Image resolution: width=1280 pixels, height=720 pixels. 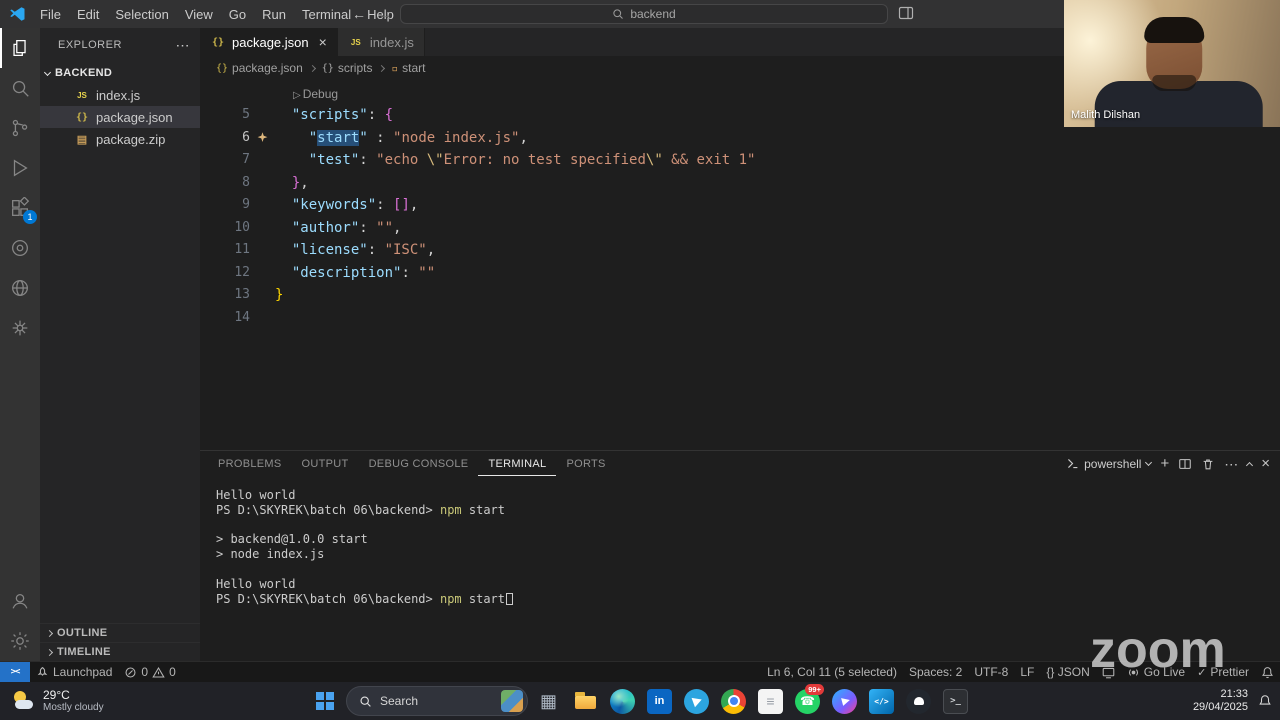 What do you see at coordinates (418, 137) in the screenshot?
I see `line-content: "start" : "node index.js",` at bounding box center [418, 137].